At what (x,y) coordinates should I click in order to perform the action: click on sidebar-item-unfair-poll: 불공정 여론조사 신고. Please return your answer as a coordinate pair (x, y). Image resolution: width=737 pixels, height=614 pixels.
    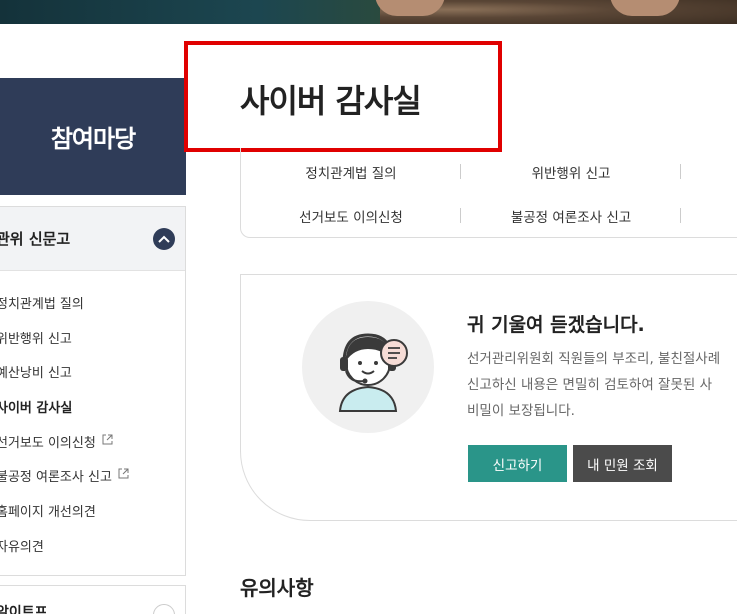
    Looking at the image, I should click on (92, 475).